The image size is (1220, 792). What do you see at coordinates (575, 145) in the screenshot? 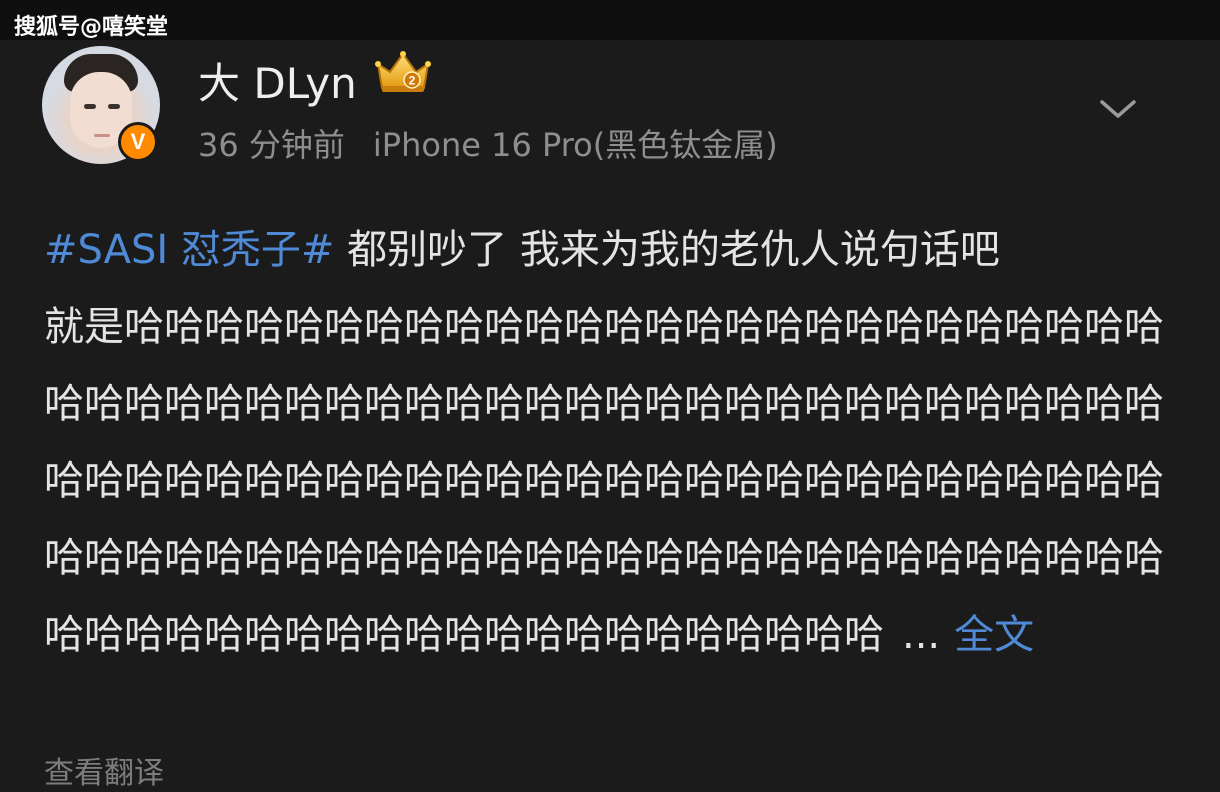
I see `post-source: iPhone 16 Pro(黑色钛金属)` at bounding box center [575, 145].